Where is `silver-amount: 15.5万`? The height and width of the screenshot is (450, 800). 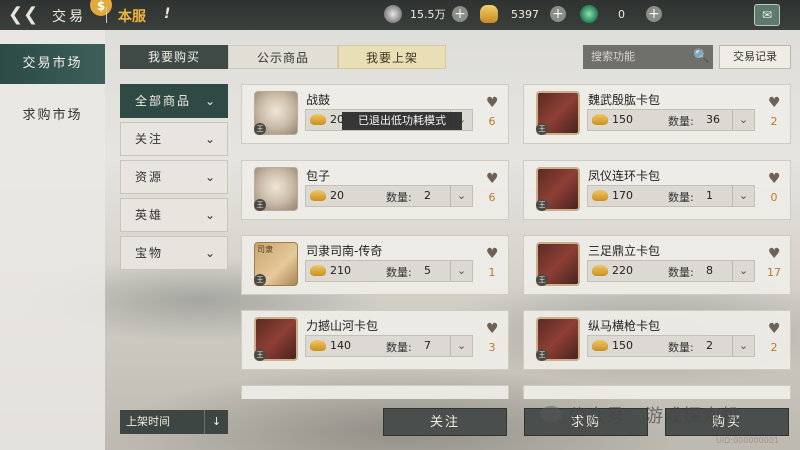
silver-amount: 15.5万 is located at coordinates (428, 14).